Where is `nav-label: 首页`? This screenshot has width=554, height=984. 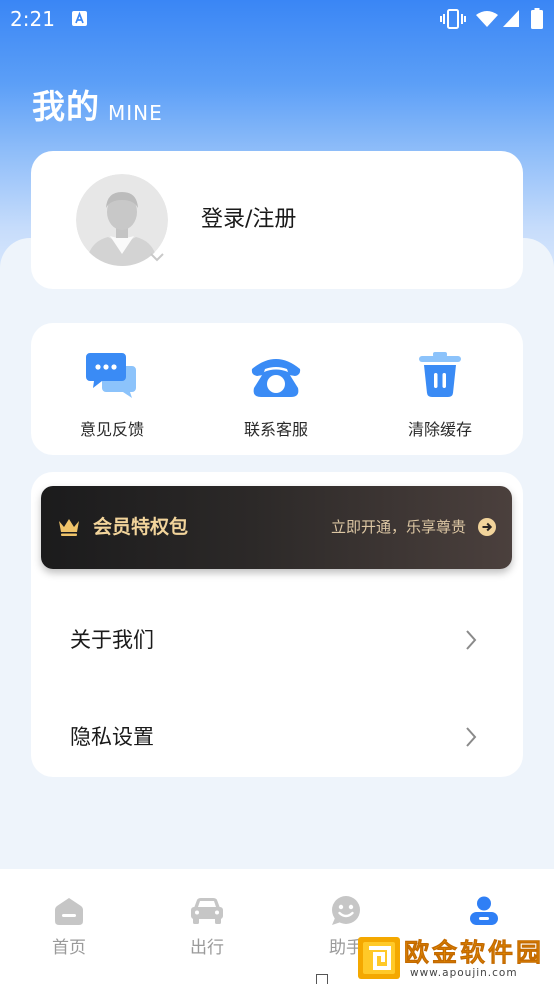 nav-label: 首页 is located at coordinates (69, 948).